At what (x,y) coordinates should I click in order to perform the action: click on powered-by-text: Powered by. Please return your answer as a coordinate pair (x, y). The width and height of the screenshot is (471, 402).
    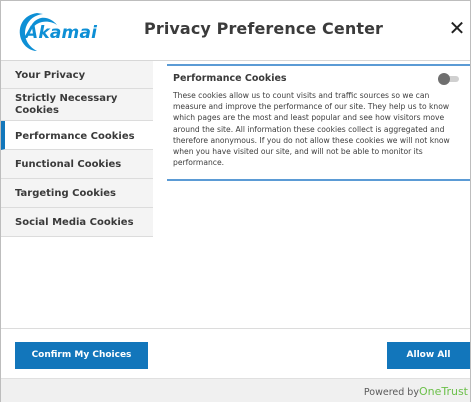
    Looking at the image, I should click on (391, 392).